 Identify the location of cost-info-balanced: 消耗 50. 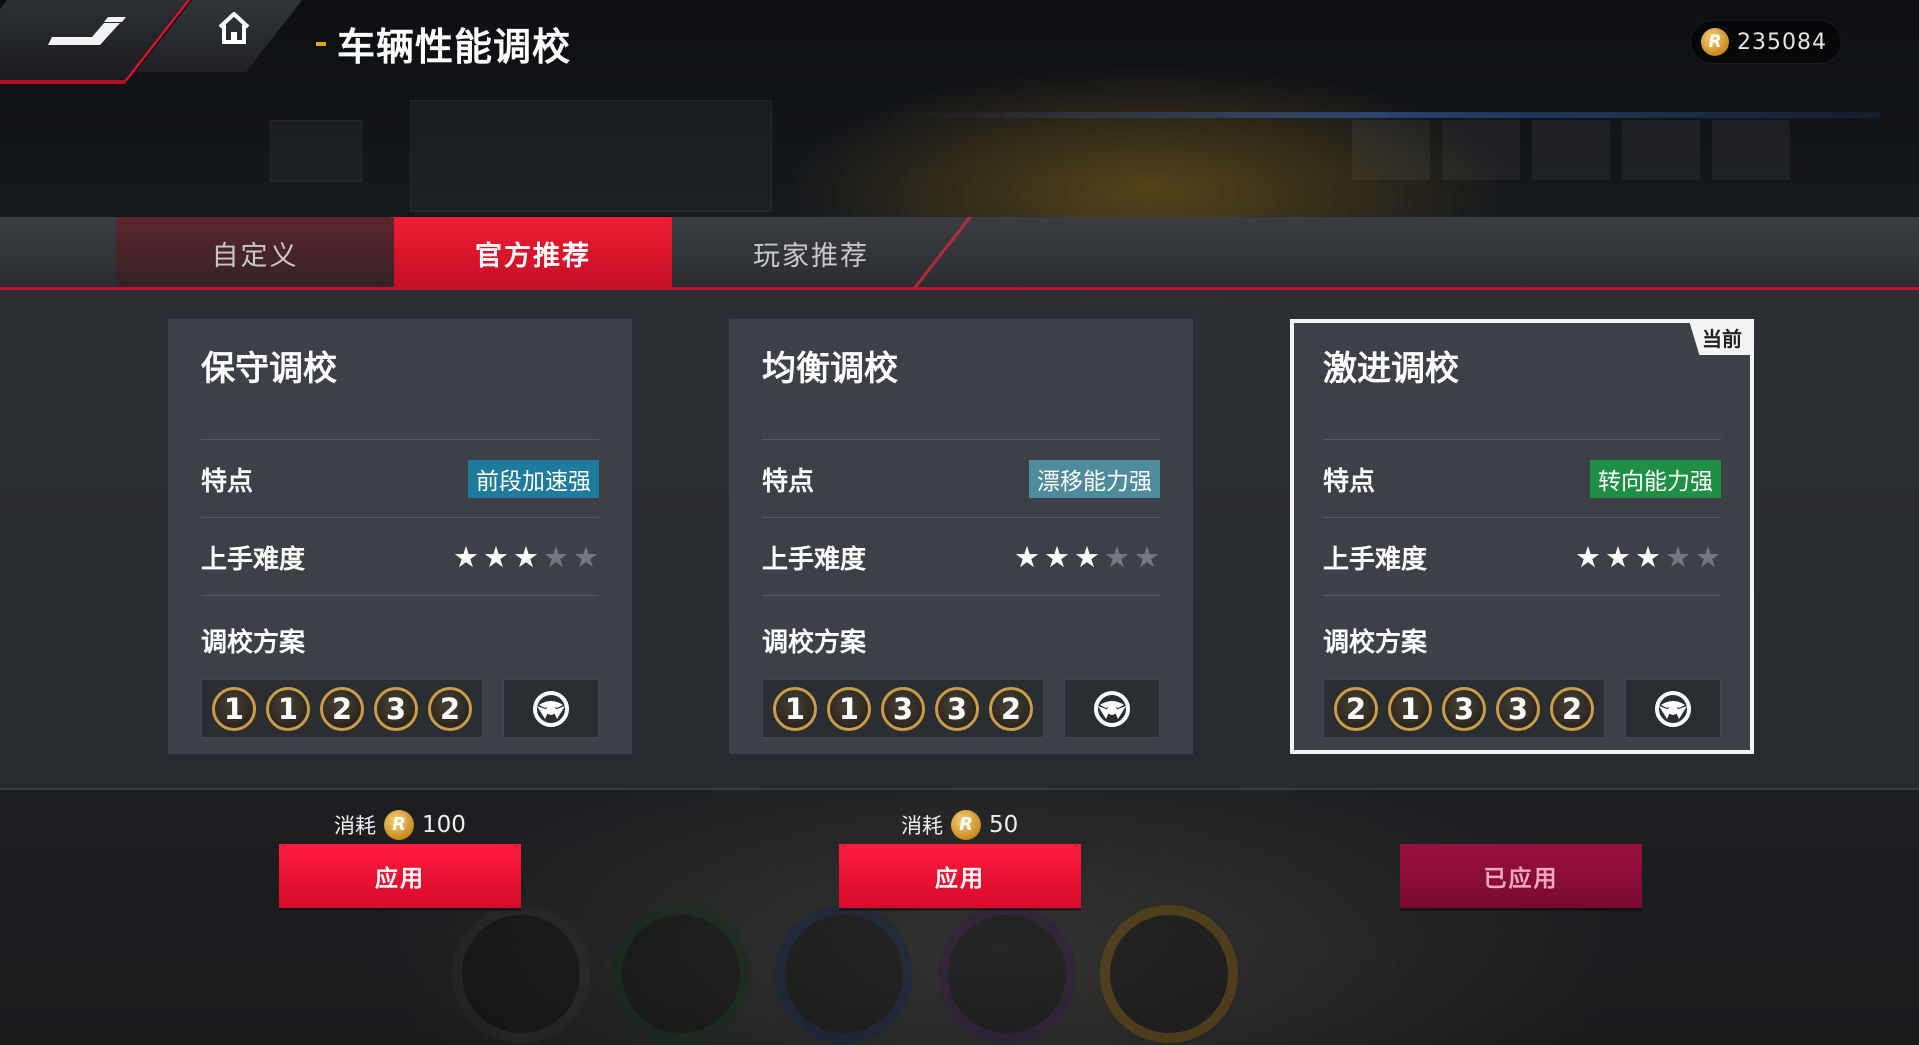
(959, 825).